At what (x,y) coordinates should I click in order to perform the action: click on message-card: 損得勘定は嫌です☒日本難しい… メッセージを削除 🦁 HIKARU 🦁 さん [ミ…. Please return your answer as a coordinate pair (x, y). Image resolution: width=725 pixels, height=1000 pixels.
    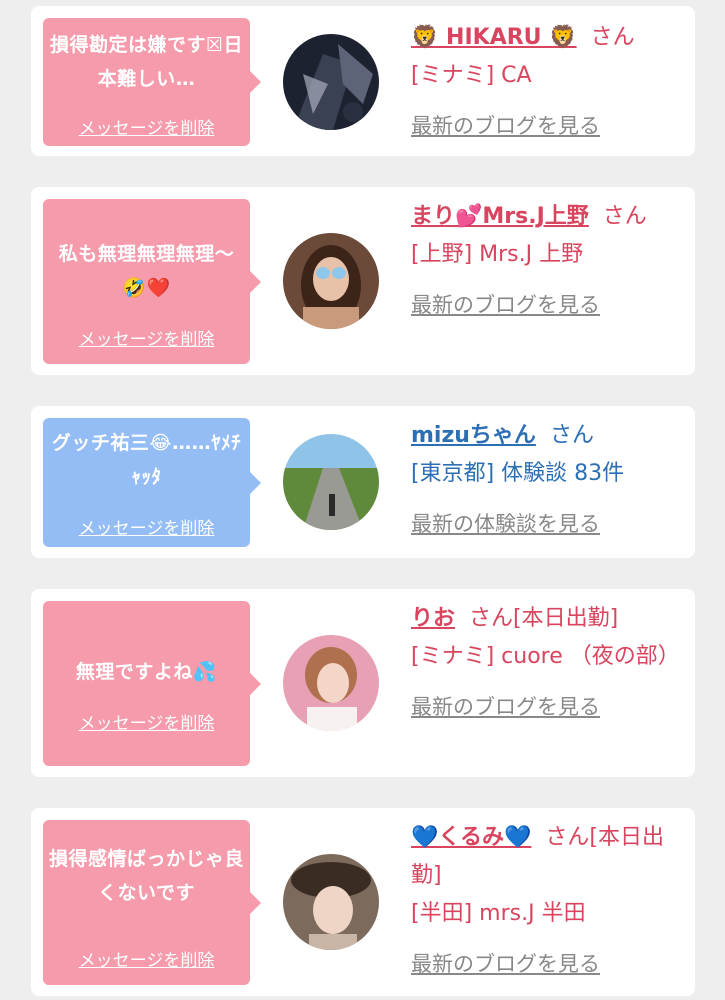
    Looking at the image, I should click on (363, 81).